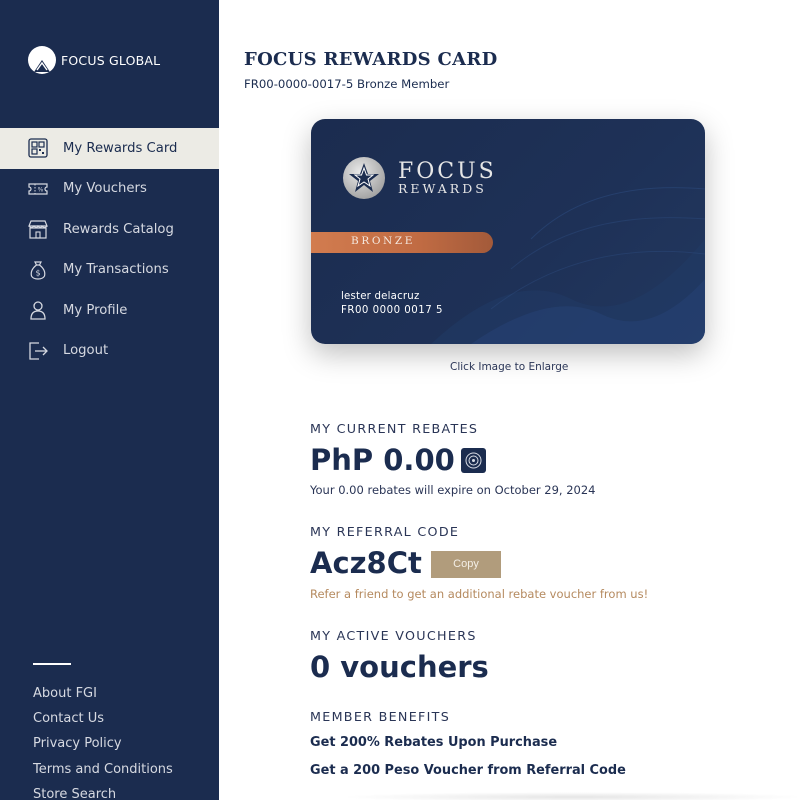 Image resolution: width=797 pixels, height=800 pixels. Describe the element at coordinates (103, 697) in the screenshot. I see `footer-link-about: About FGI` at that location.